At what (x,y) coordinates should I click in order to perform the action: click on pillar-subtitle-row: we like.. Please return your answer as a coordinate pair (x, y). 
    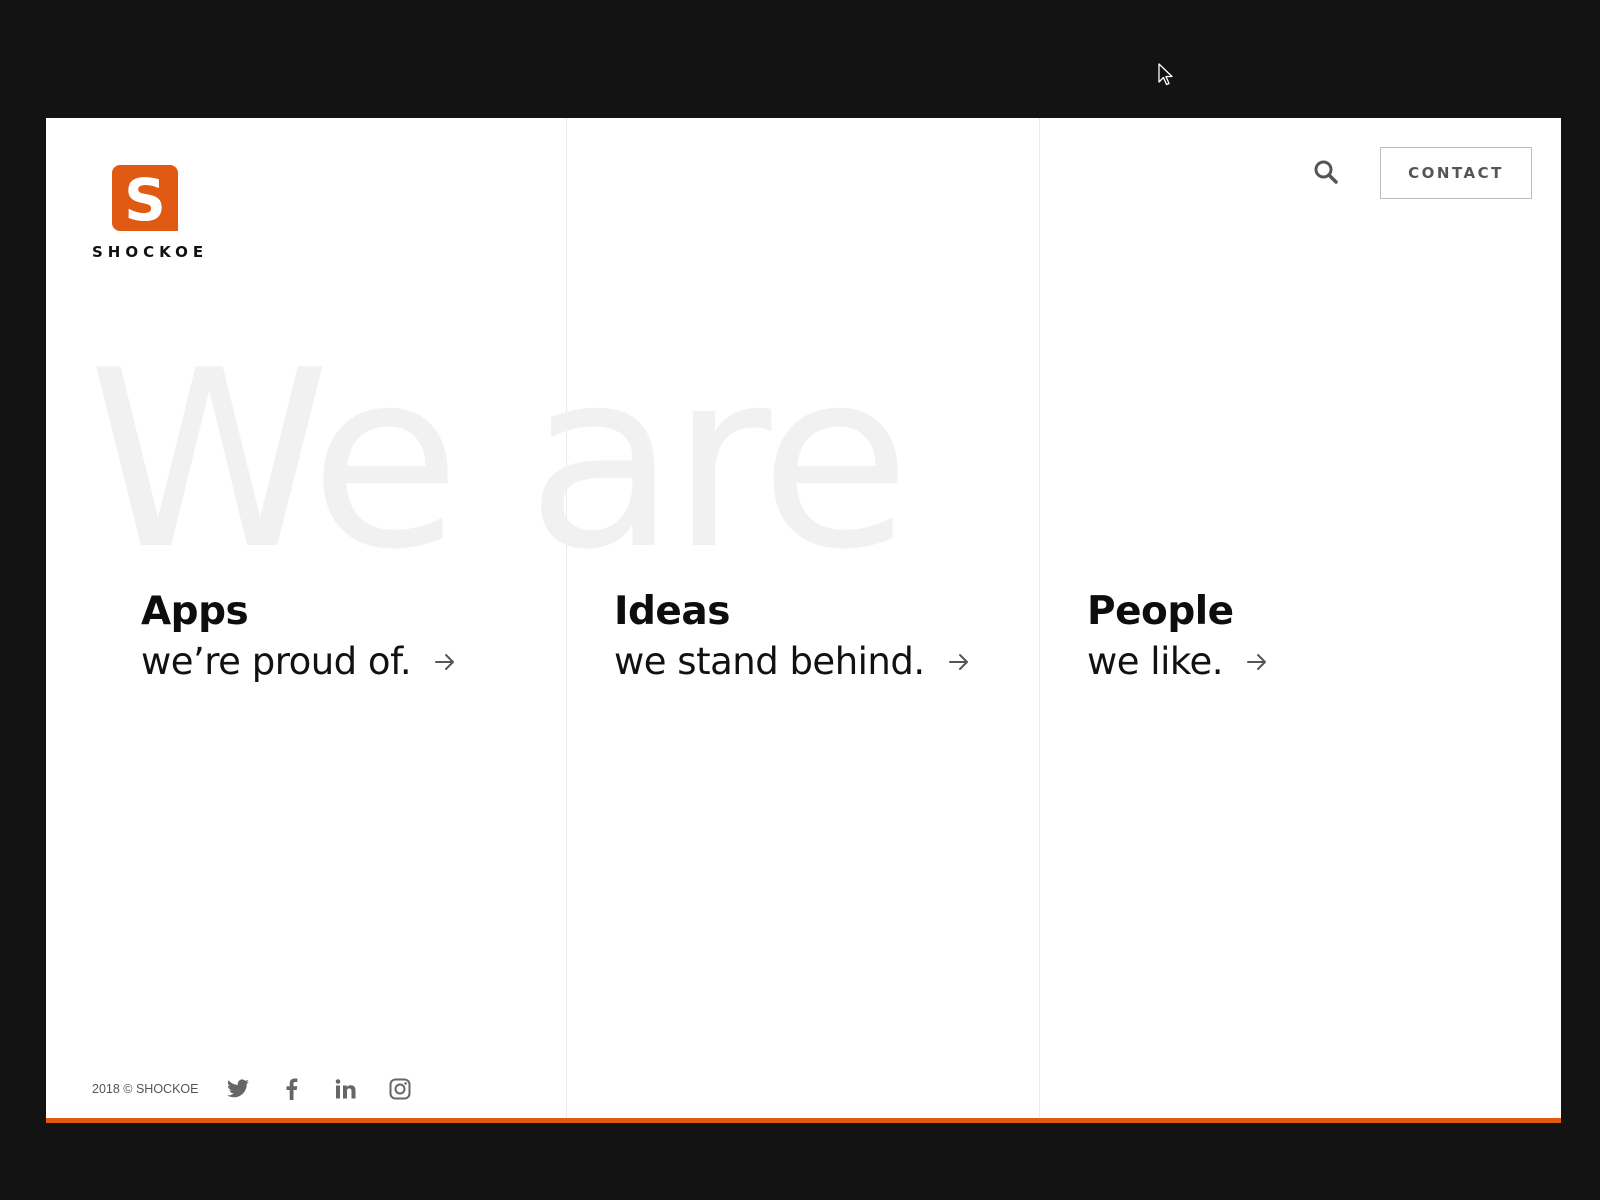
    Looking at the image, I should click on (1178, 661).